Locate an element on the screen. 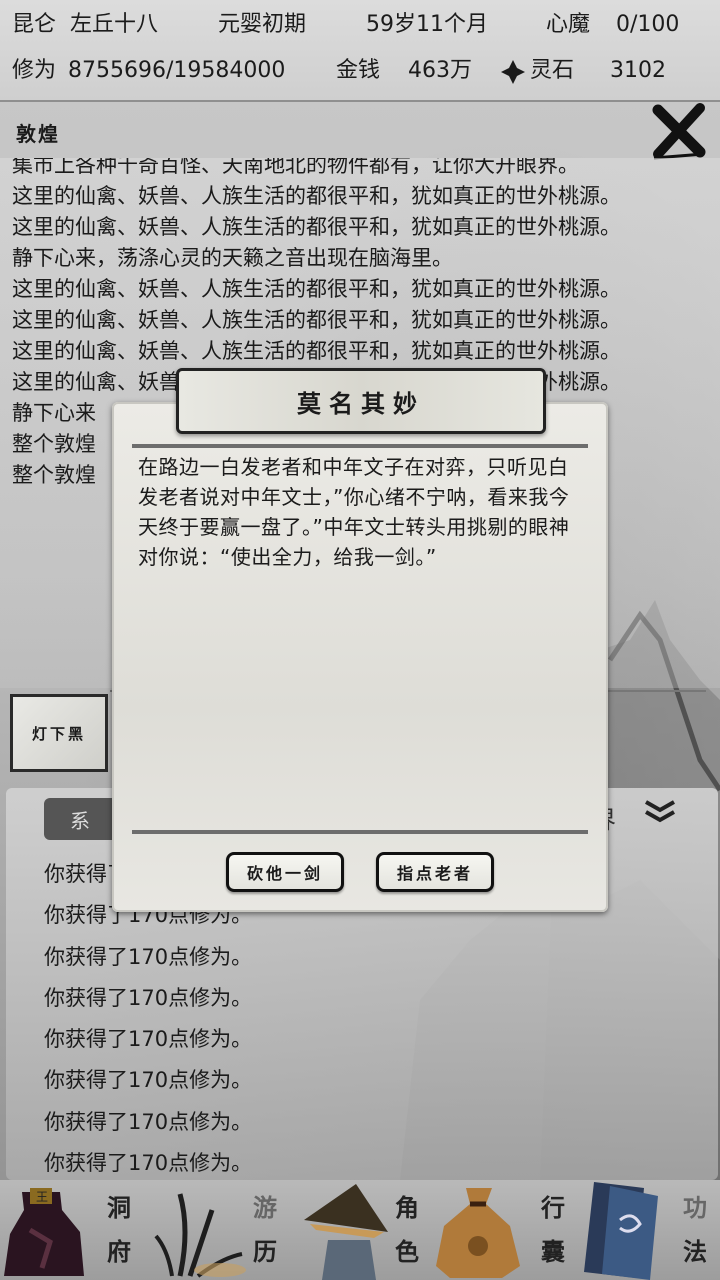 This screenshot has width=720, height=1280. scripture-book-icon is located at coordinates (621, 1231).